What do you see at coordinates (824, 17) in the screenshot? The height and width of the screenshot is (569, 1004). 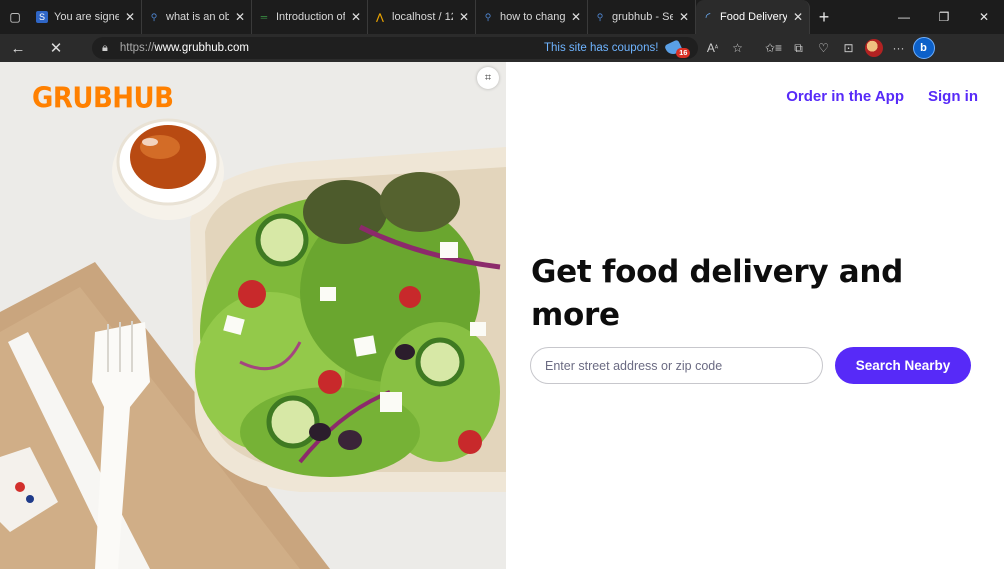 I see `new-tab-button: +` at bounding box center [824, 17].